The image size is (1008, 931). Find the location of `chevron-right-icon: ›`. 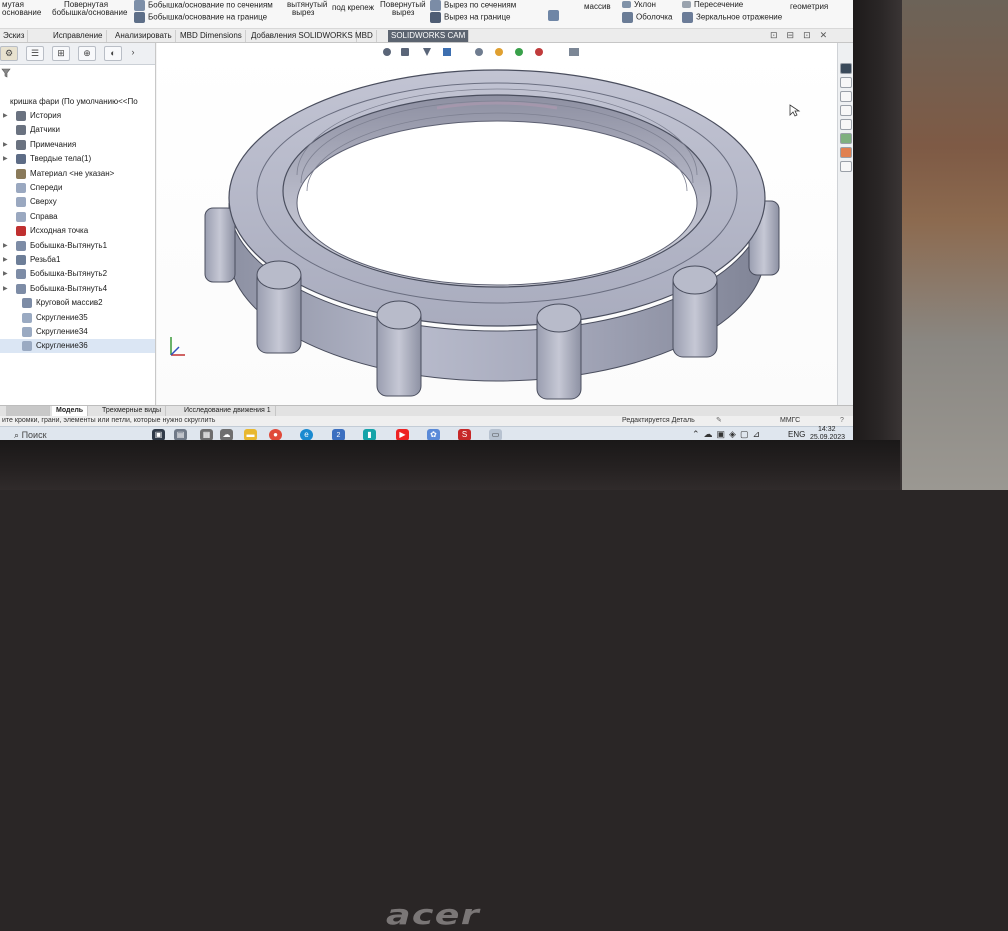

chevron-right-icon: › is located at coordinates (133, 53).